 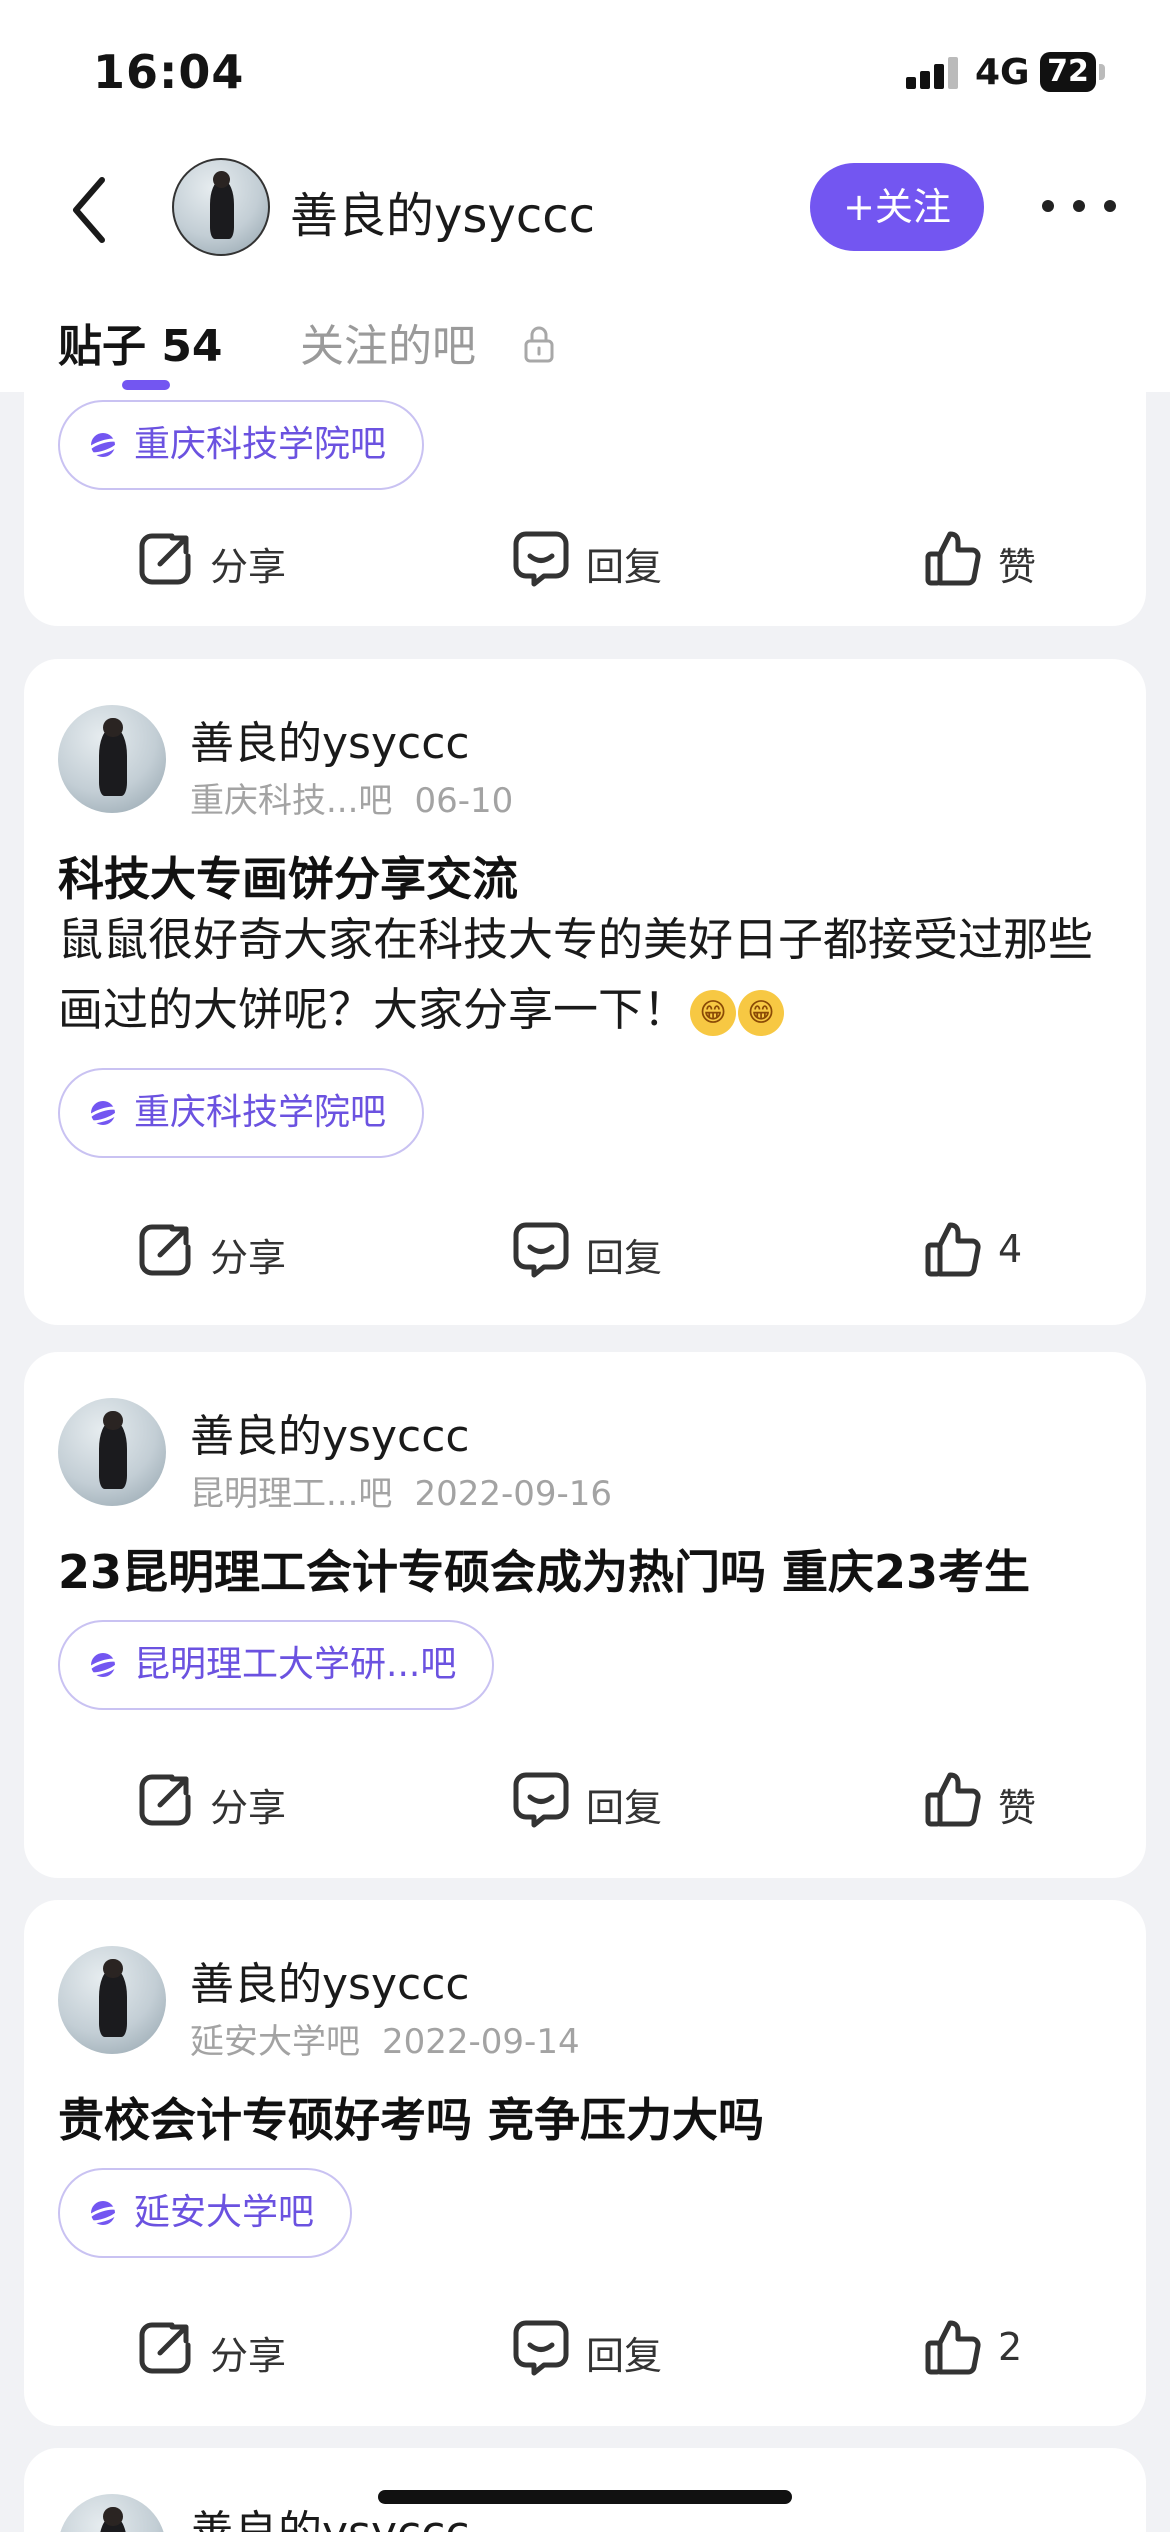 What do you see at coordinates (1010, 1249) in the screenshot?
I see `like-count: 4` at bounding box center [1010, 1249].